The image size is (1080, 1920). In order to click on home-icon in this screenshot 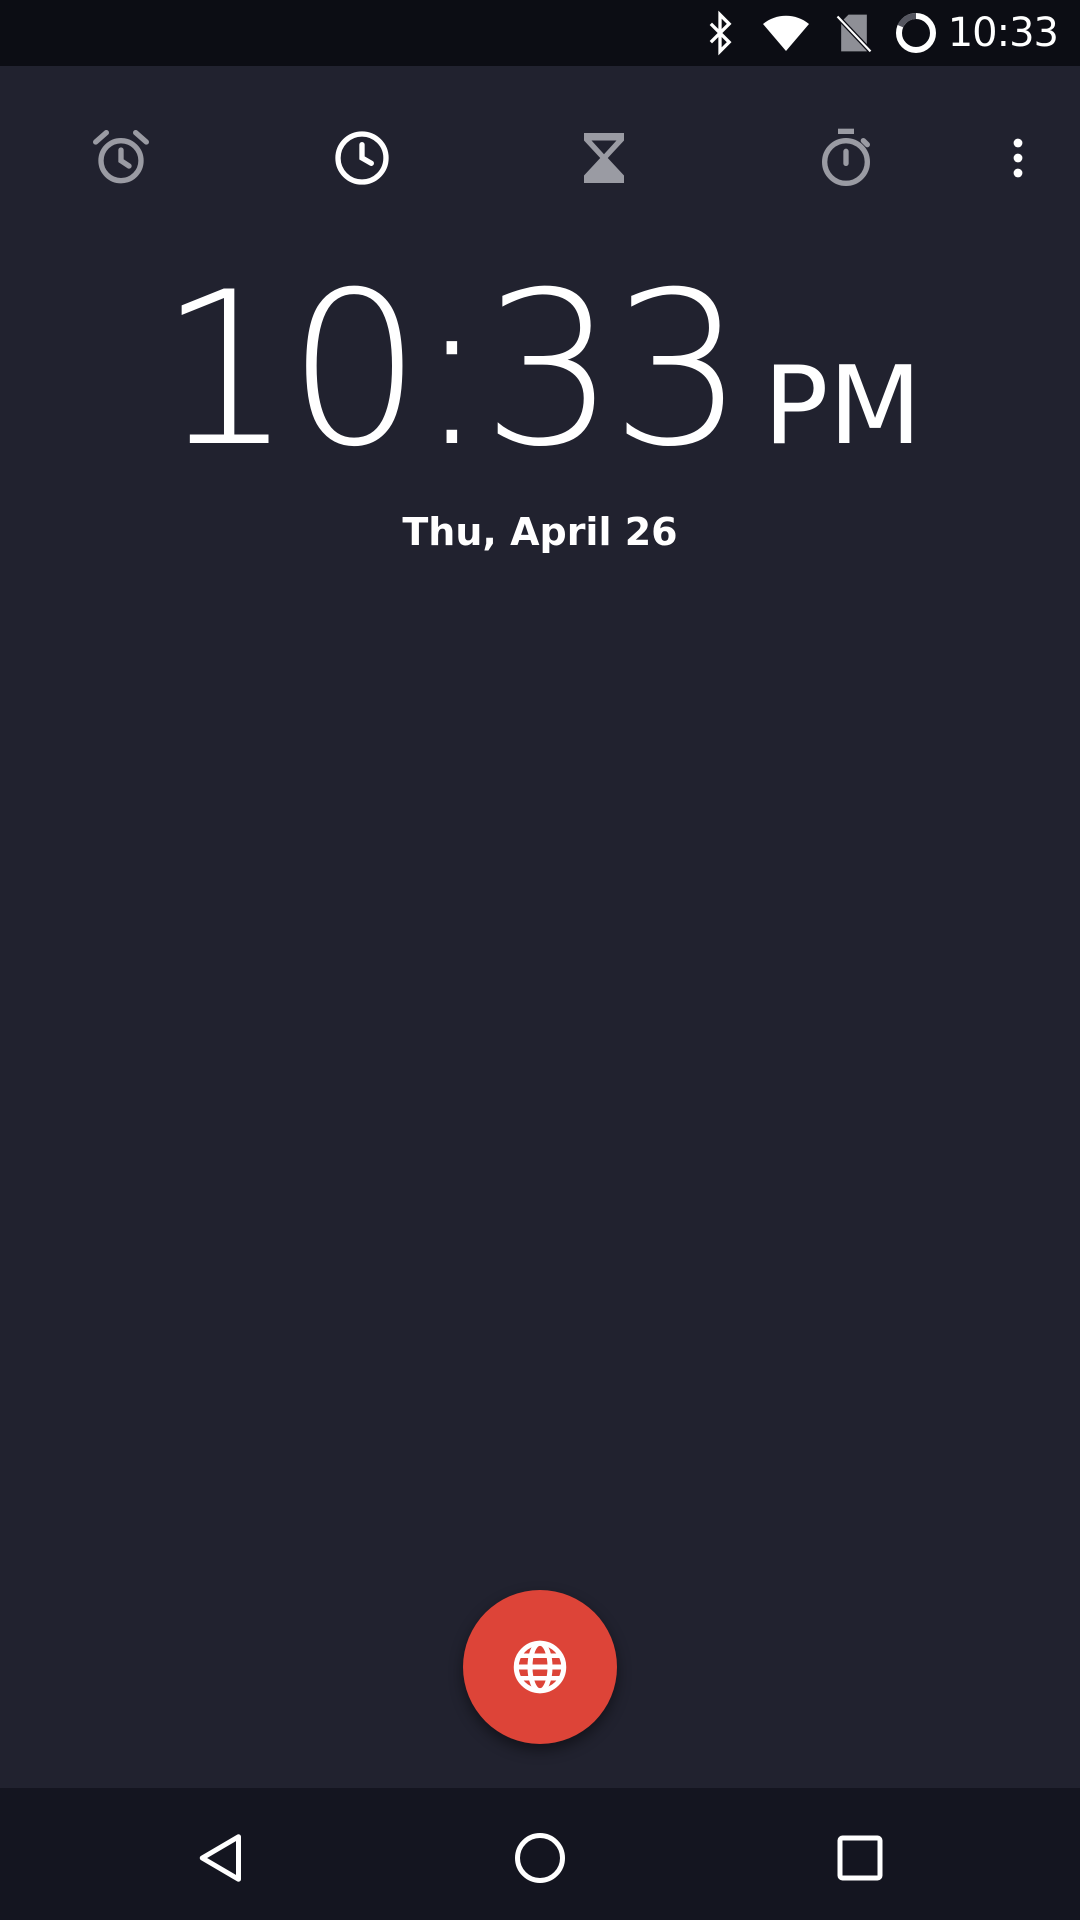, I will do `click(540, 1858)`.